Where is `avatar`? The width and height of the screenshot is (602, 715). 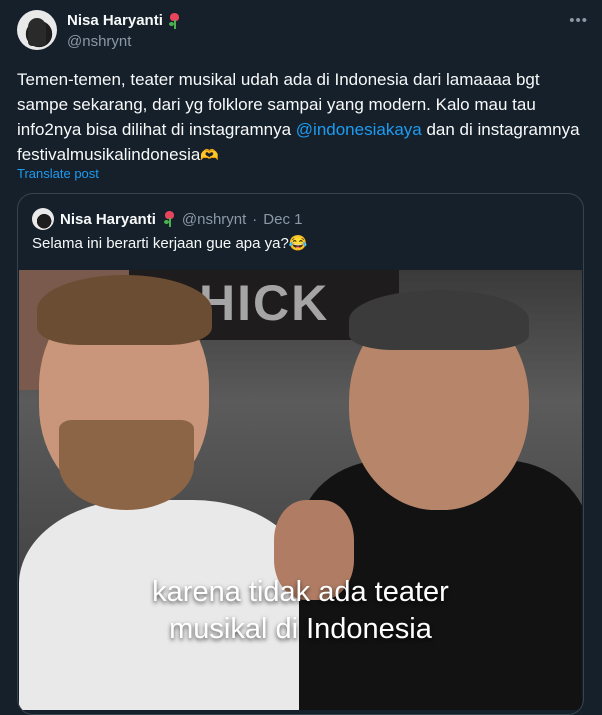
avatar is located at coordinates (37, 30).